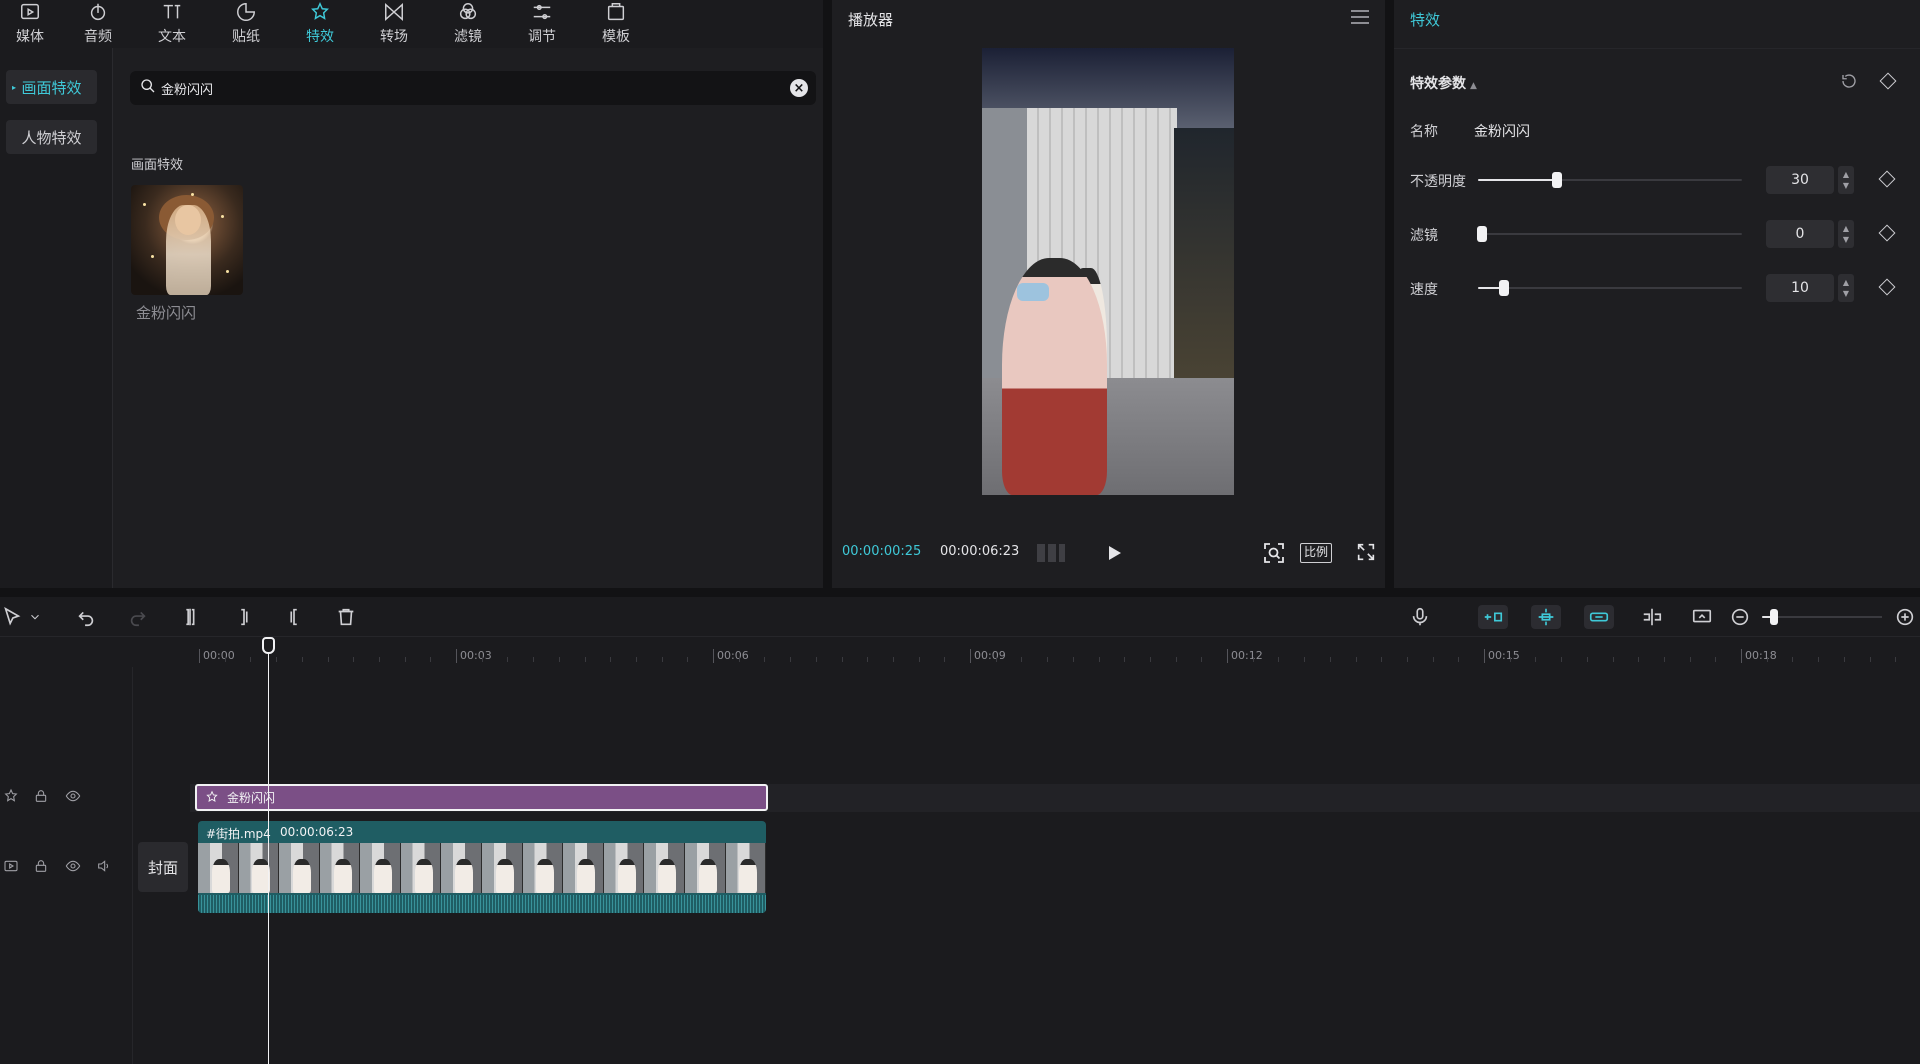 Image resolution: width=1920 pixels, height=1064 pixels. Describe the element at coordinates (246, 24) in the screenshot. I see `tab-sticker: 贴纸` at that location.